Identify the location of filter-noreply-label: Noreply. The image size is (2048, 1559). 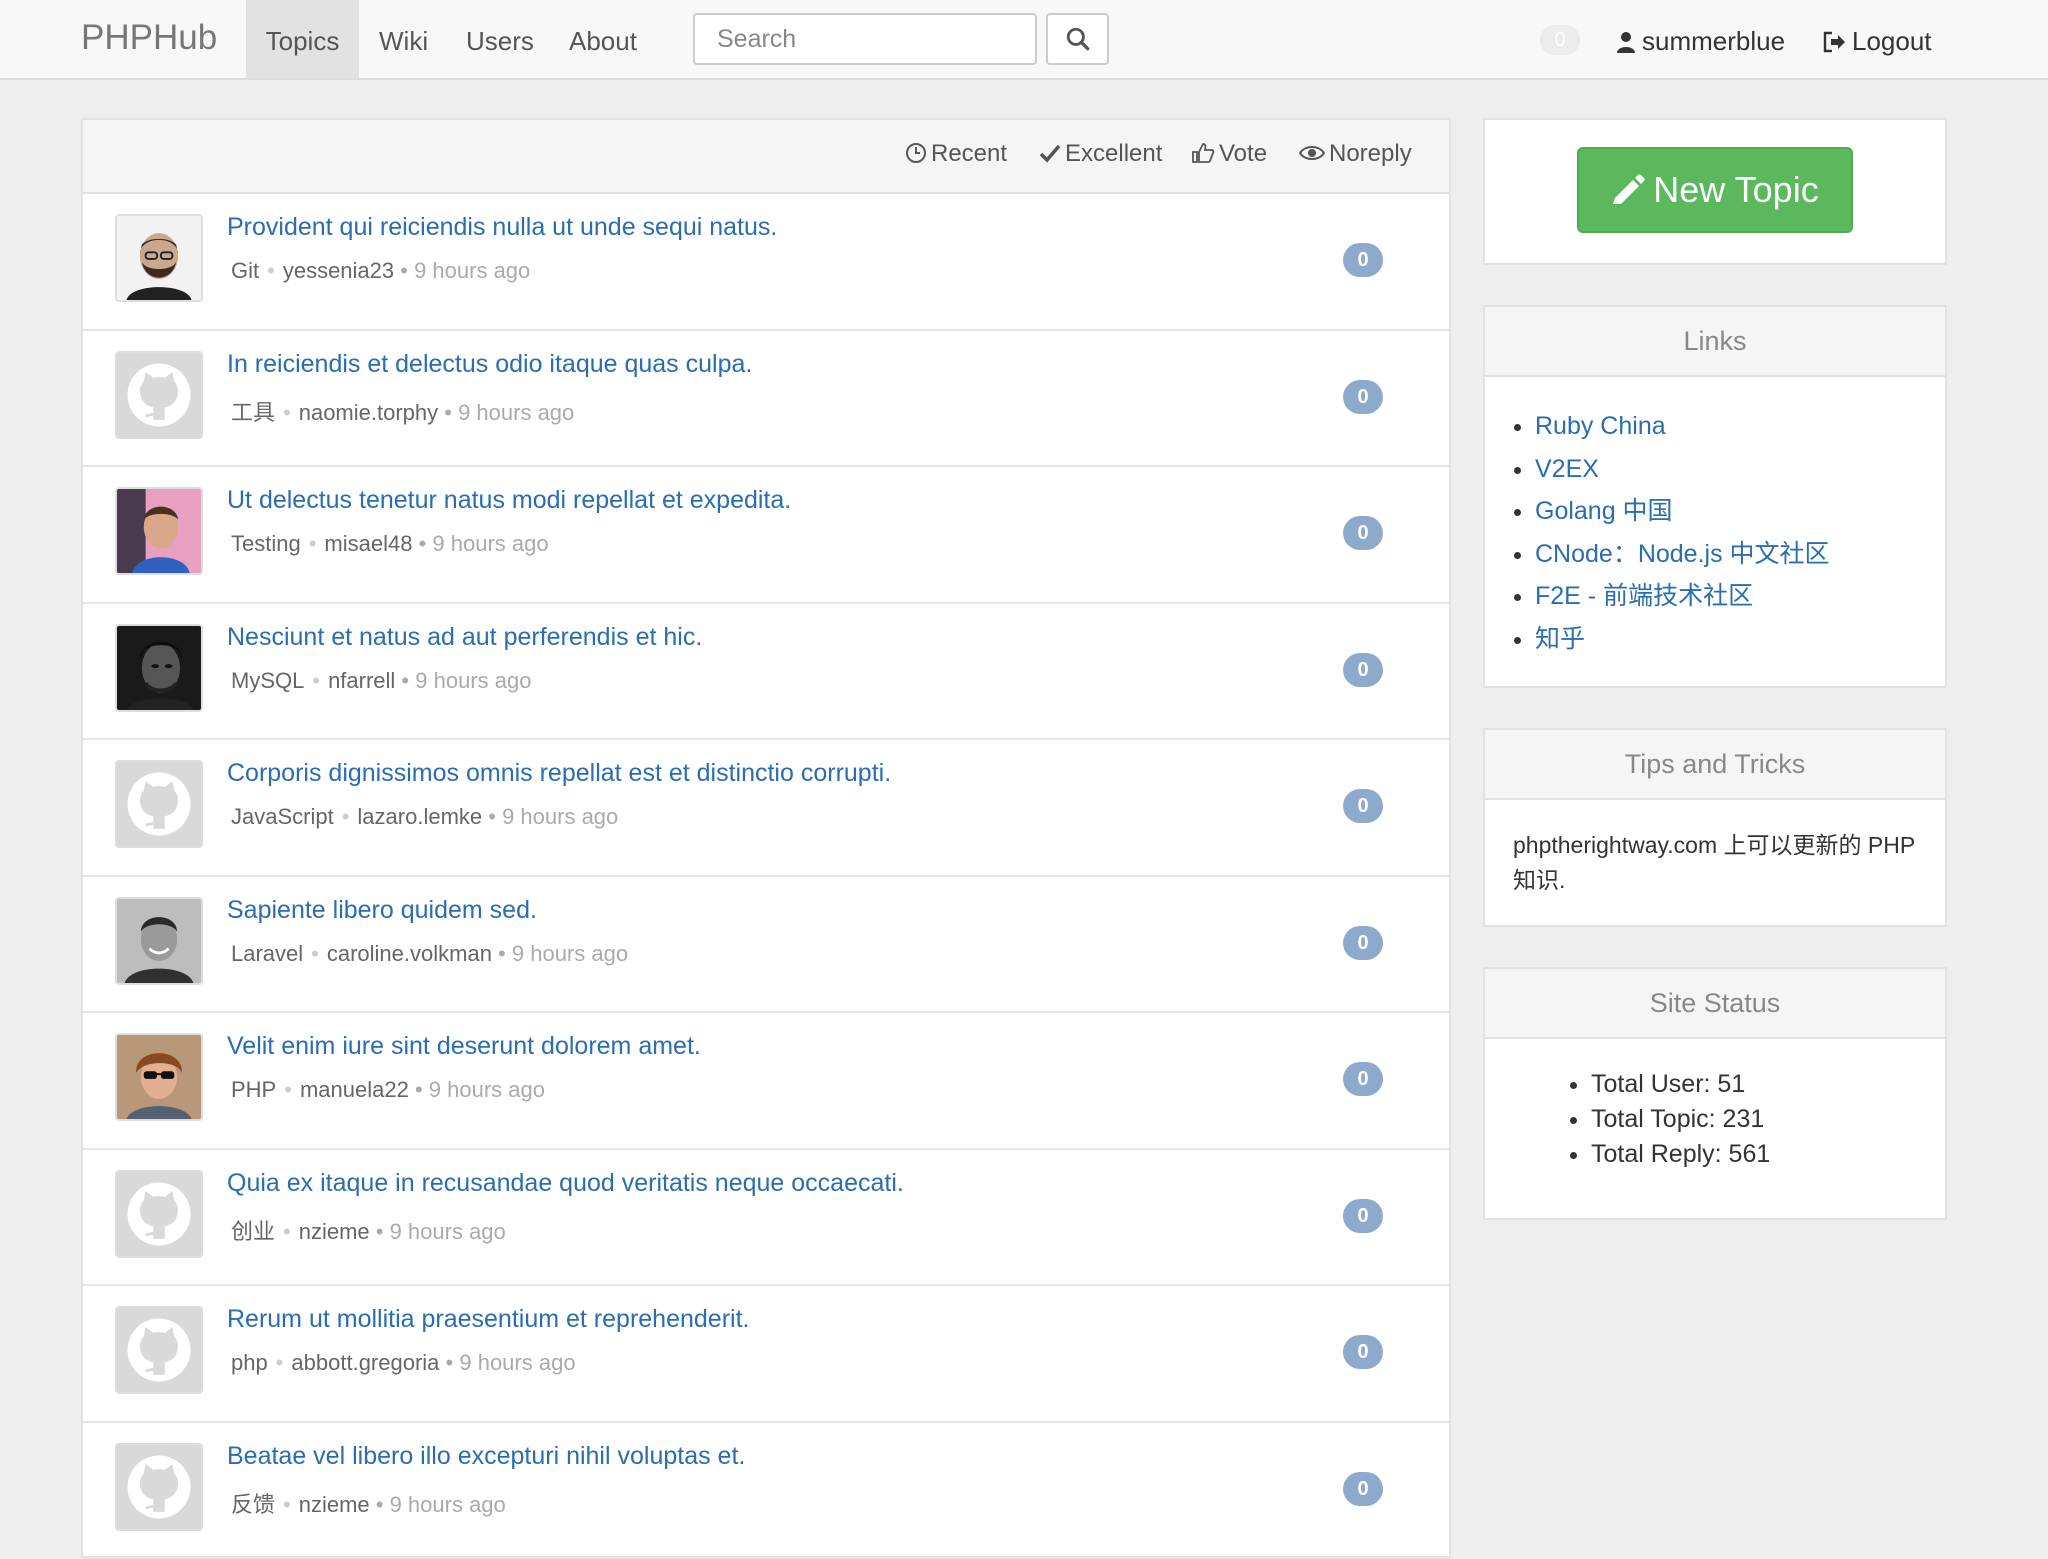
(1370, 153).